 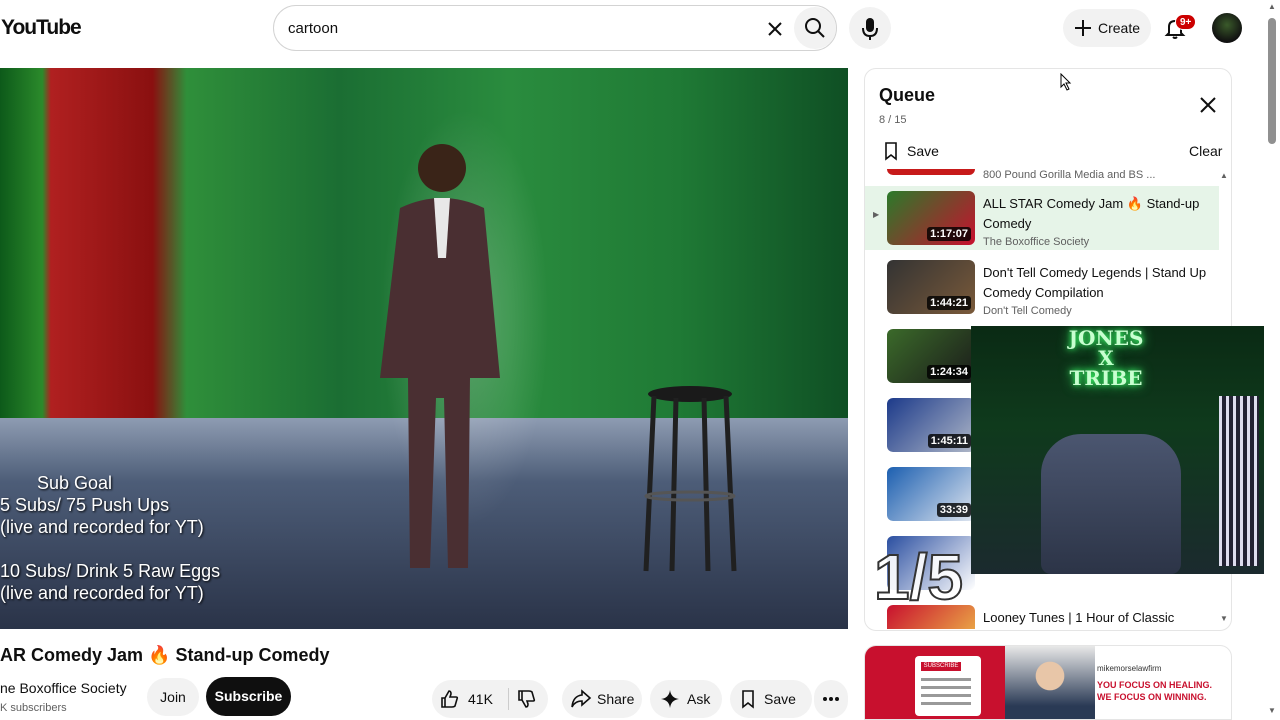 What do you see at coordinates (931, 287) in the screenshot?
I see `queue-thumbnail: 1:44:21` at bounding box center [931, 287].